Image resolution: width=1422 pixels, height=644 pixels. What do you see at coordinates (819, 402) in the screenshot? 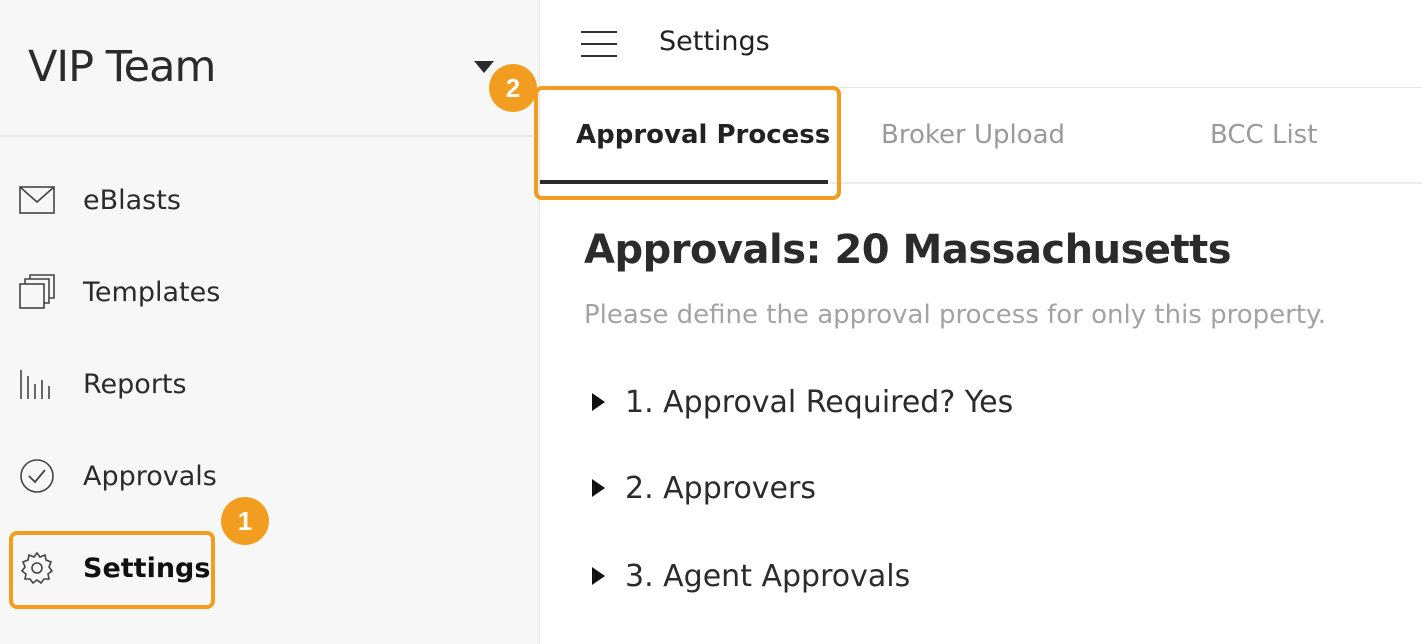
I see `accordion-label: 1. Approval Required? Yes` at bounding box center [819, 402].